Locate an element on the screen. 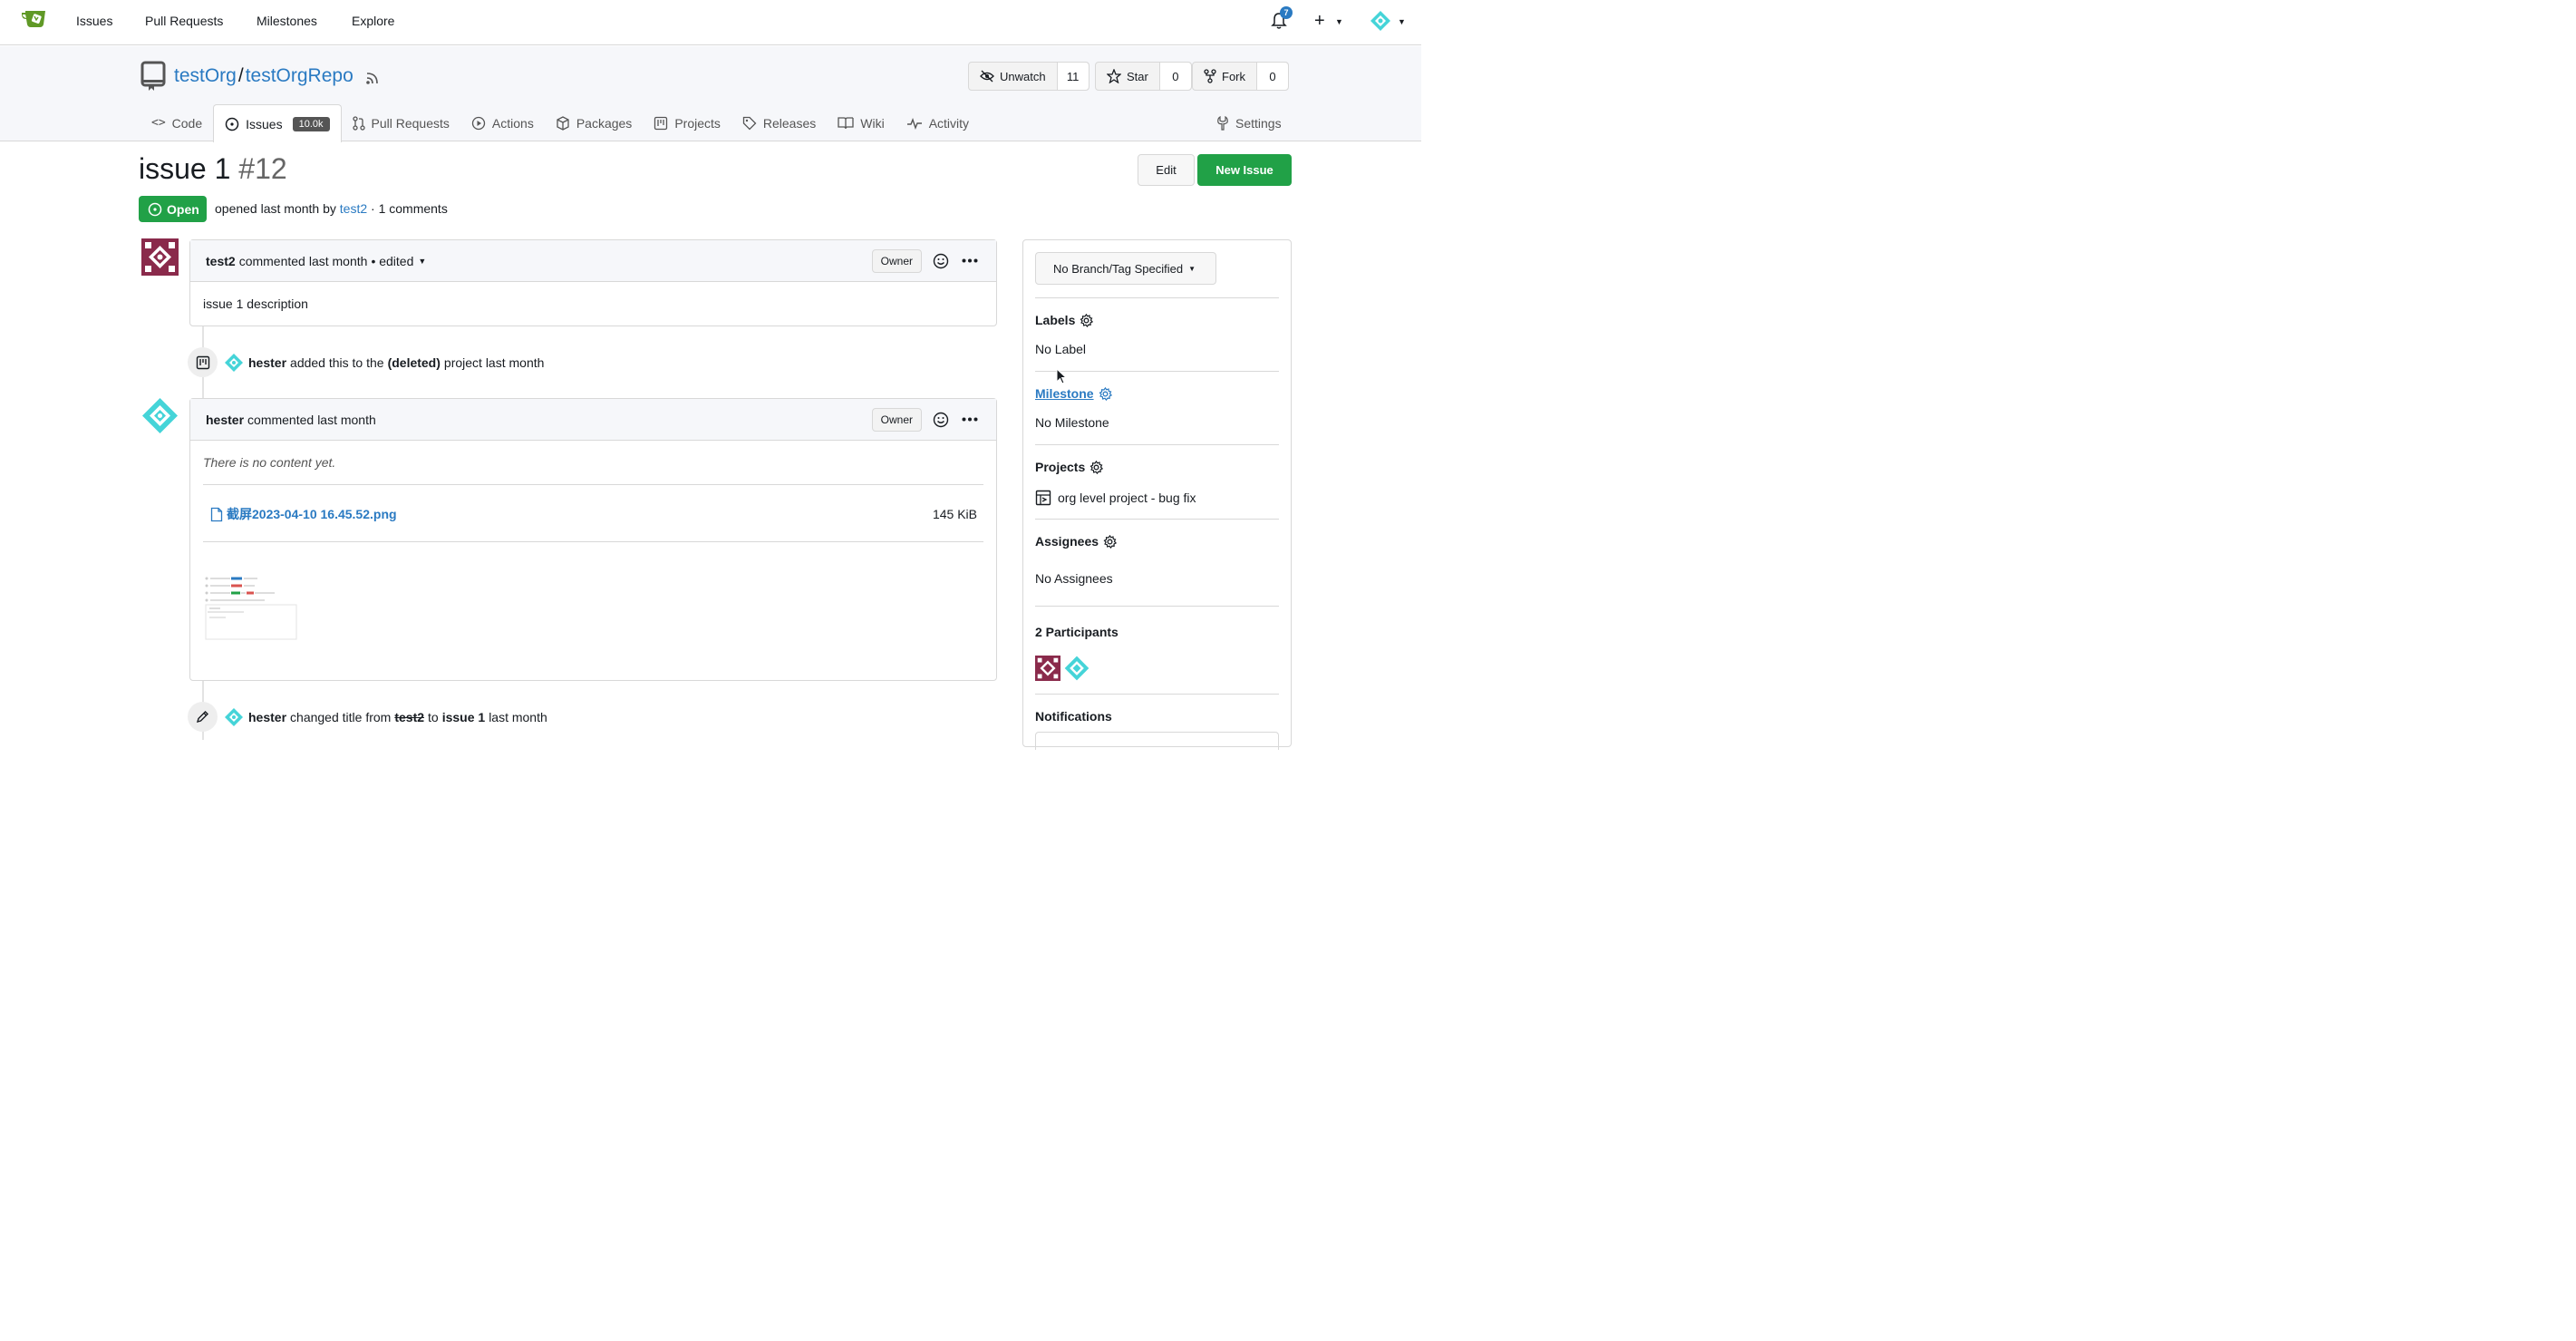 The height and width of the screenshot is (1341, 2576). file-icon is located at coordinates (216, 514).